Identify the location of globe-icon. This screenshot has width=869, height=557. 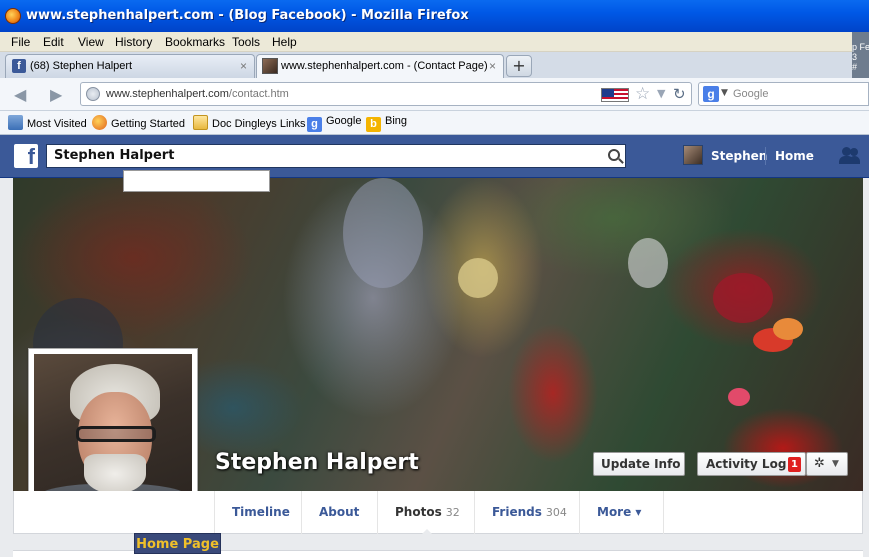
(93, 94).